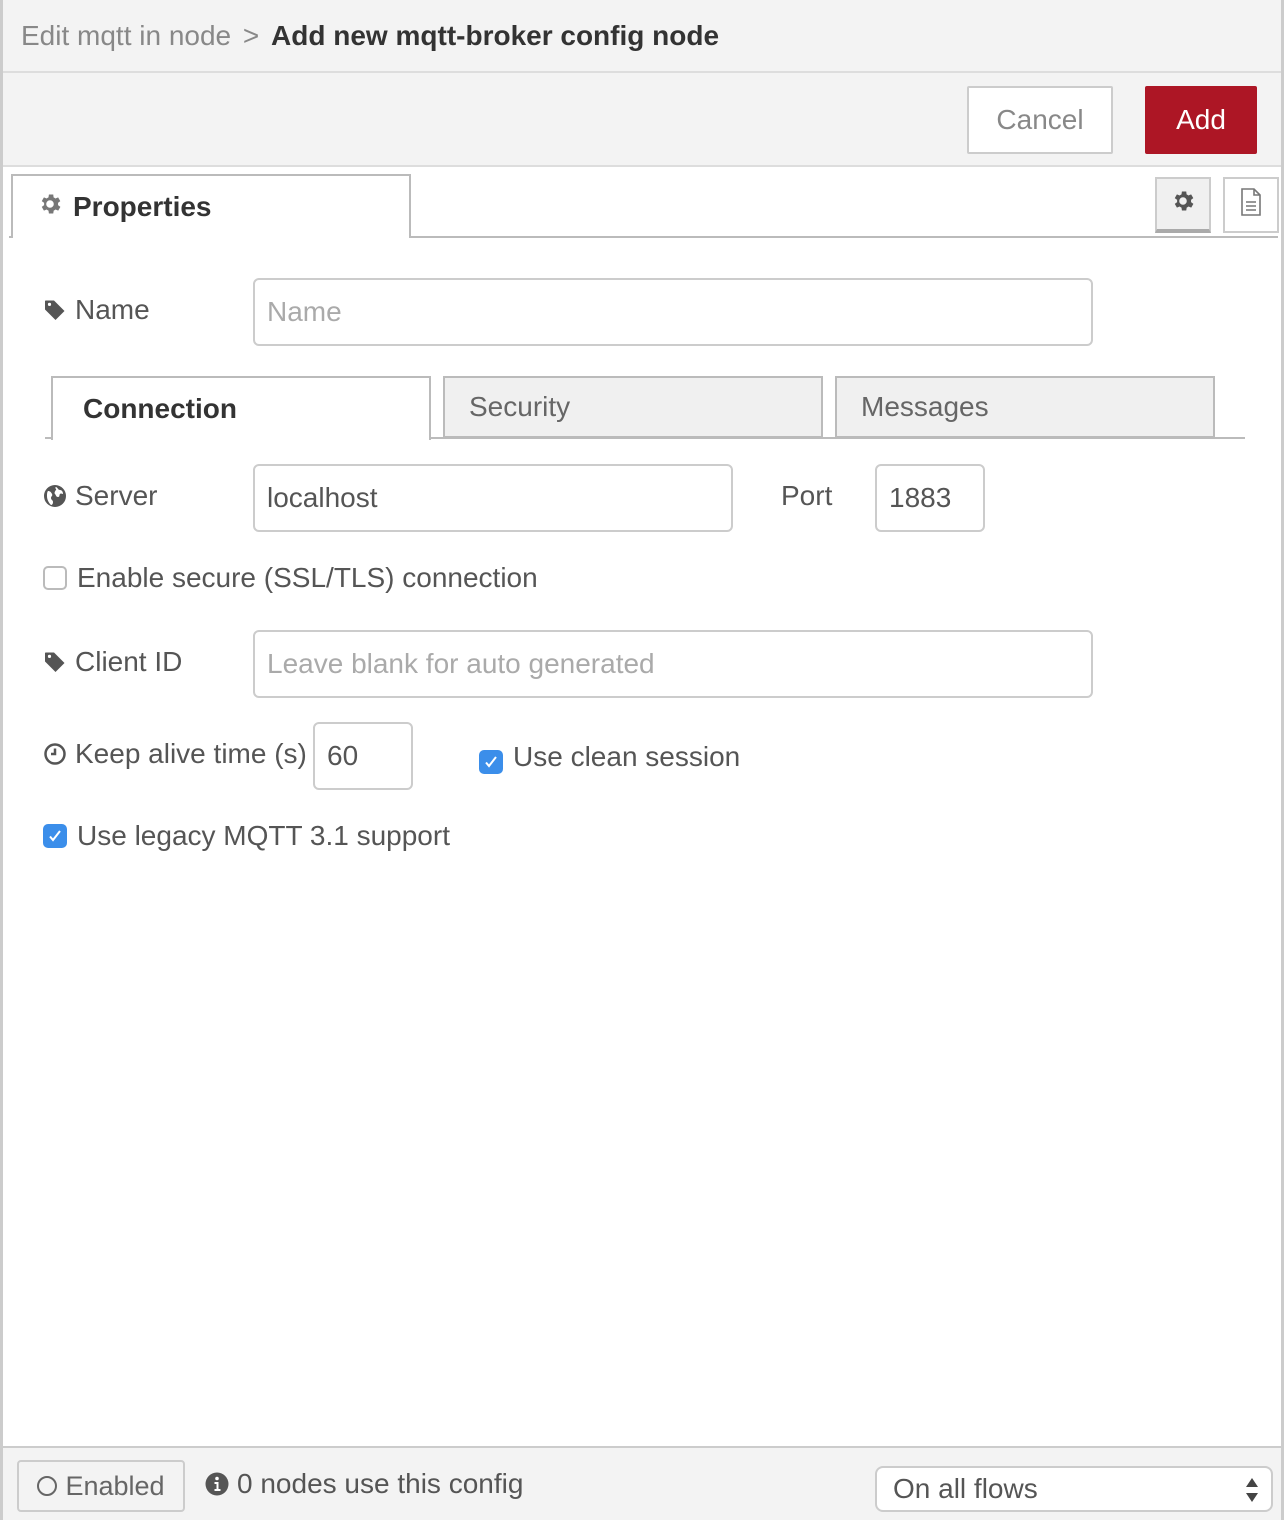 The height and width of the screenshot is (1520, 1284). I want to click on breadcrumb-parent: Edit mqtt in node, so click(126, 35).